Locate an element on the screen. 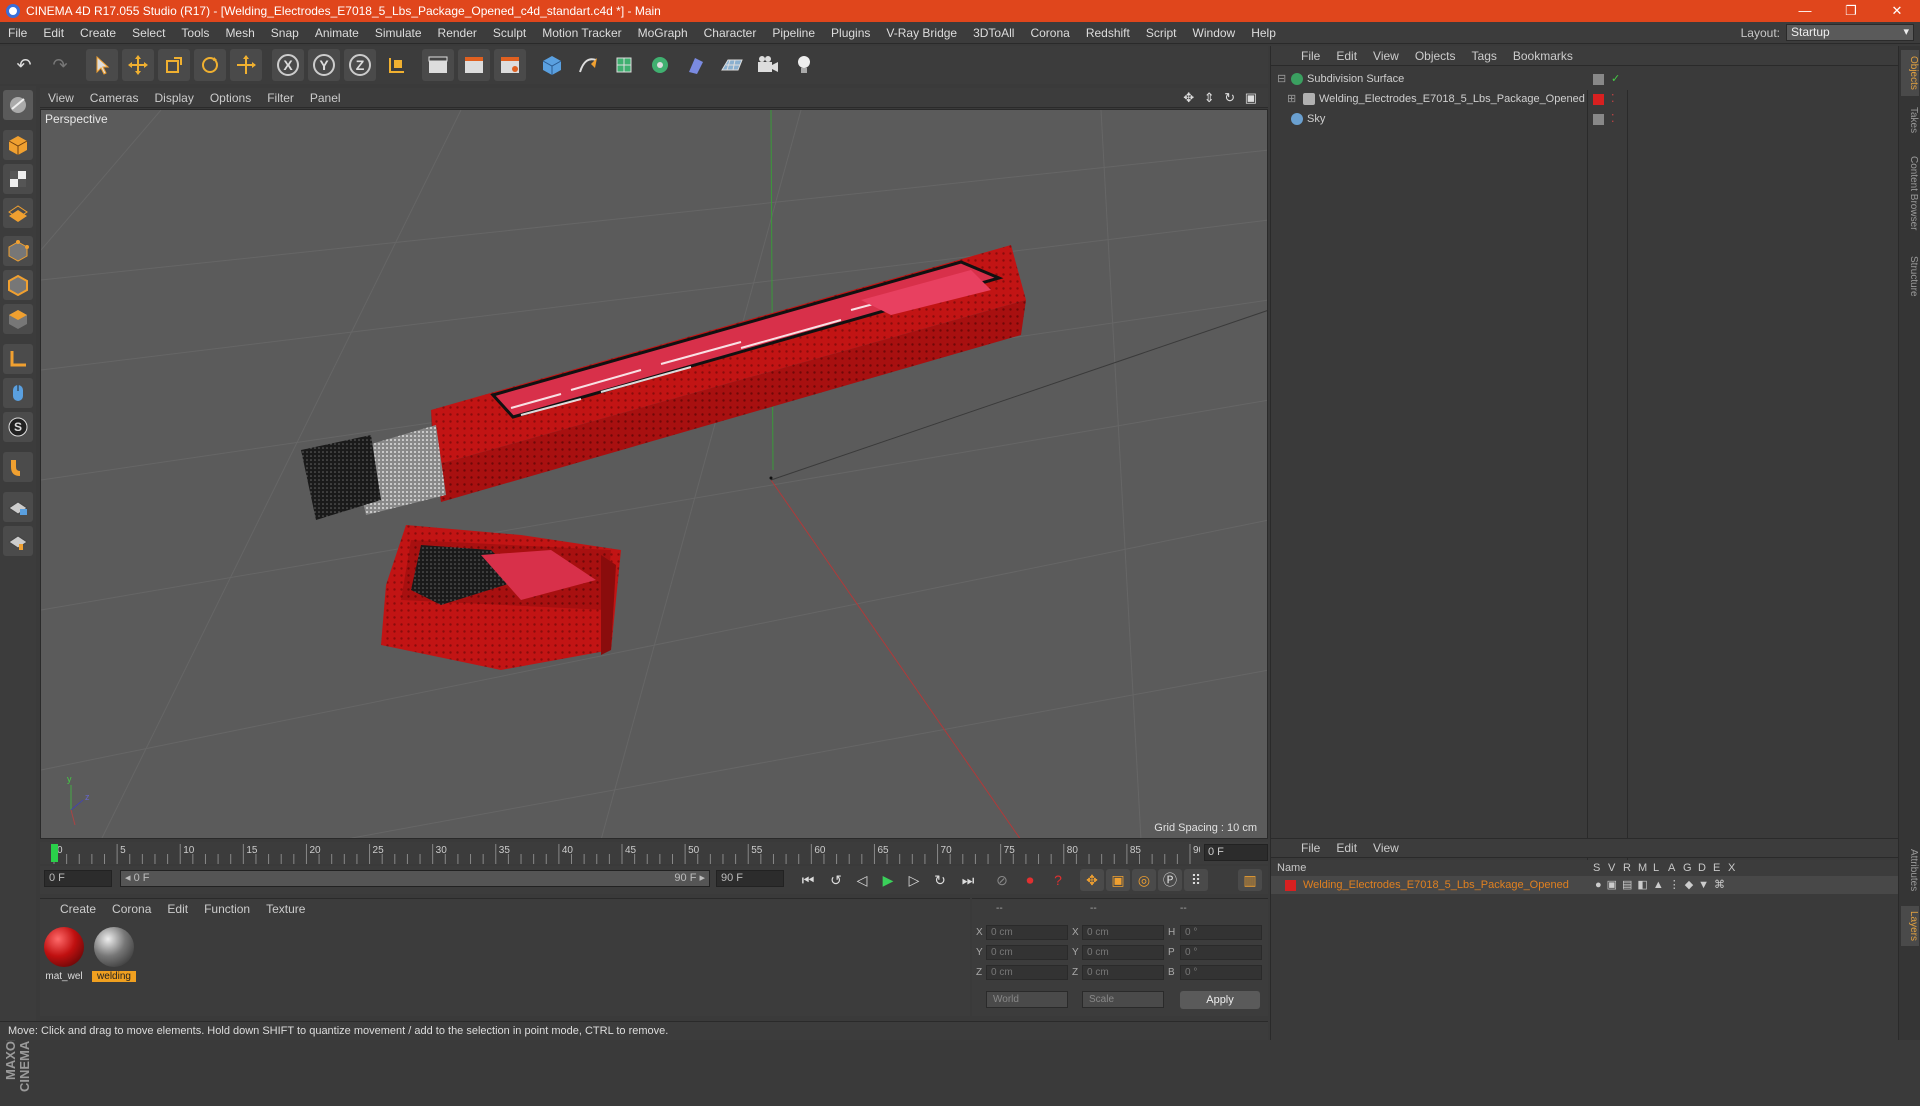 The image size is (1920, 1106). snap-mode-button: S is located at coordinates (18, 427).